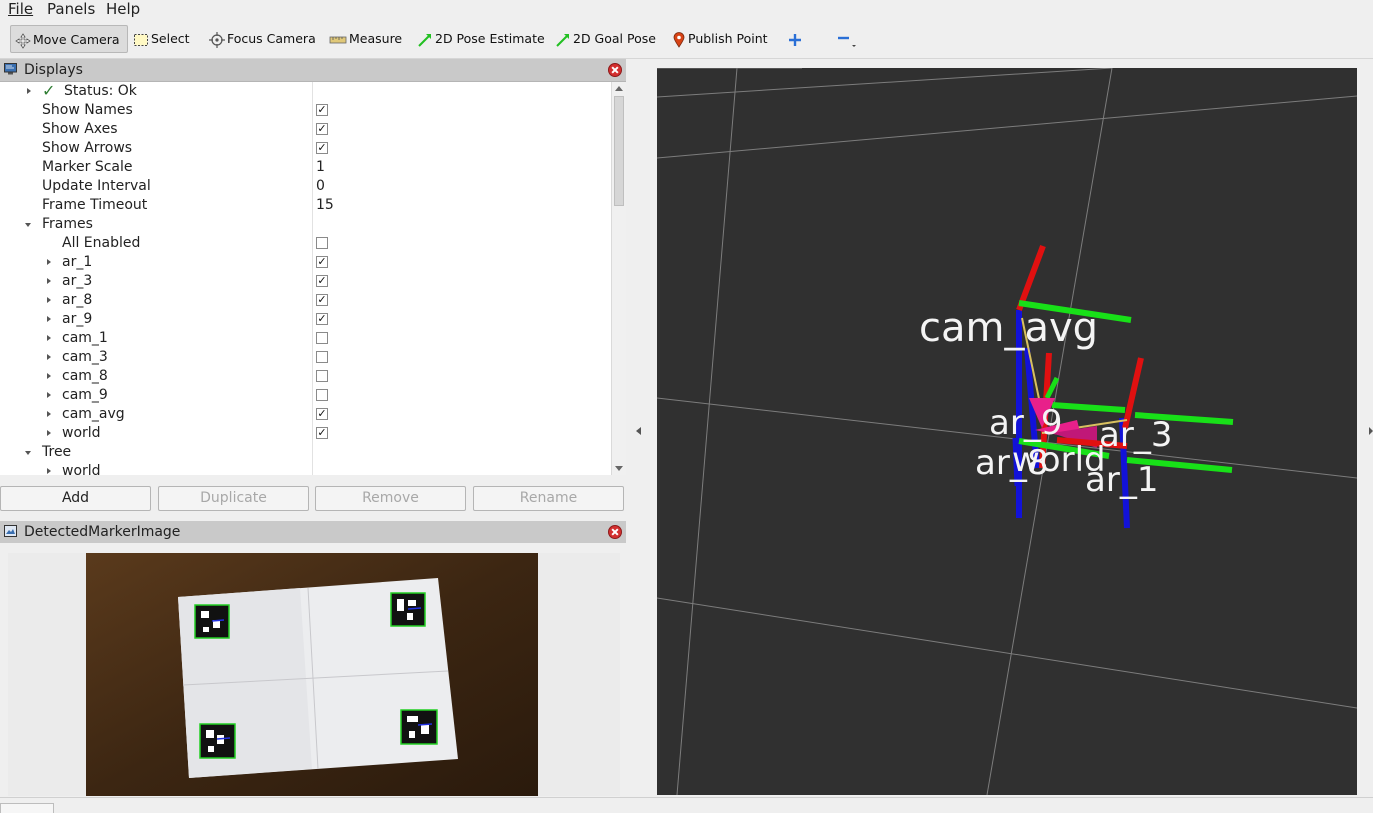 This screenshot has width=1373, height=813. What do you see at coordinates (75, 498) in the screenshot?
I see `add-button: Add` at bounding box center [75, 498].